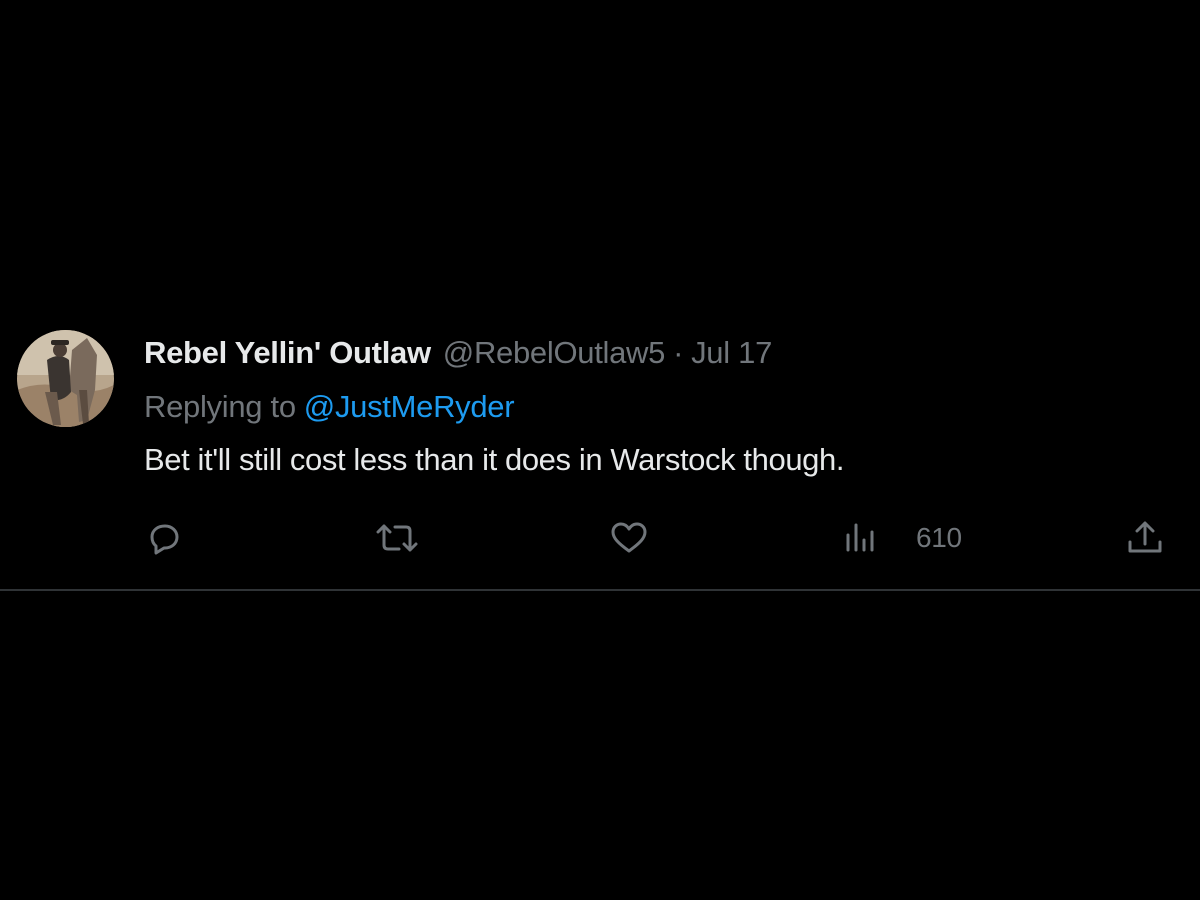  I want to click on avatar, so click(65, 378).